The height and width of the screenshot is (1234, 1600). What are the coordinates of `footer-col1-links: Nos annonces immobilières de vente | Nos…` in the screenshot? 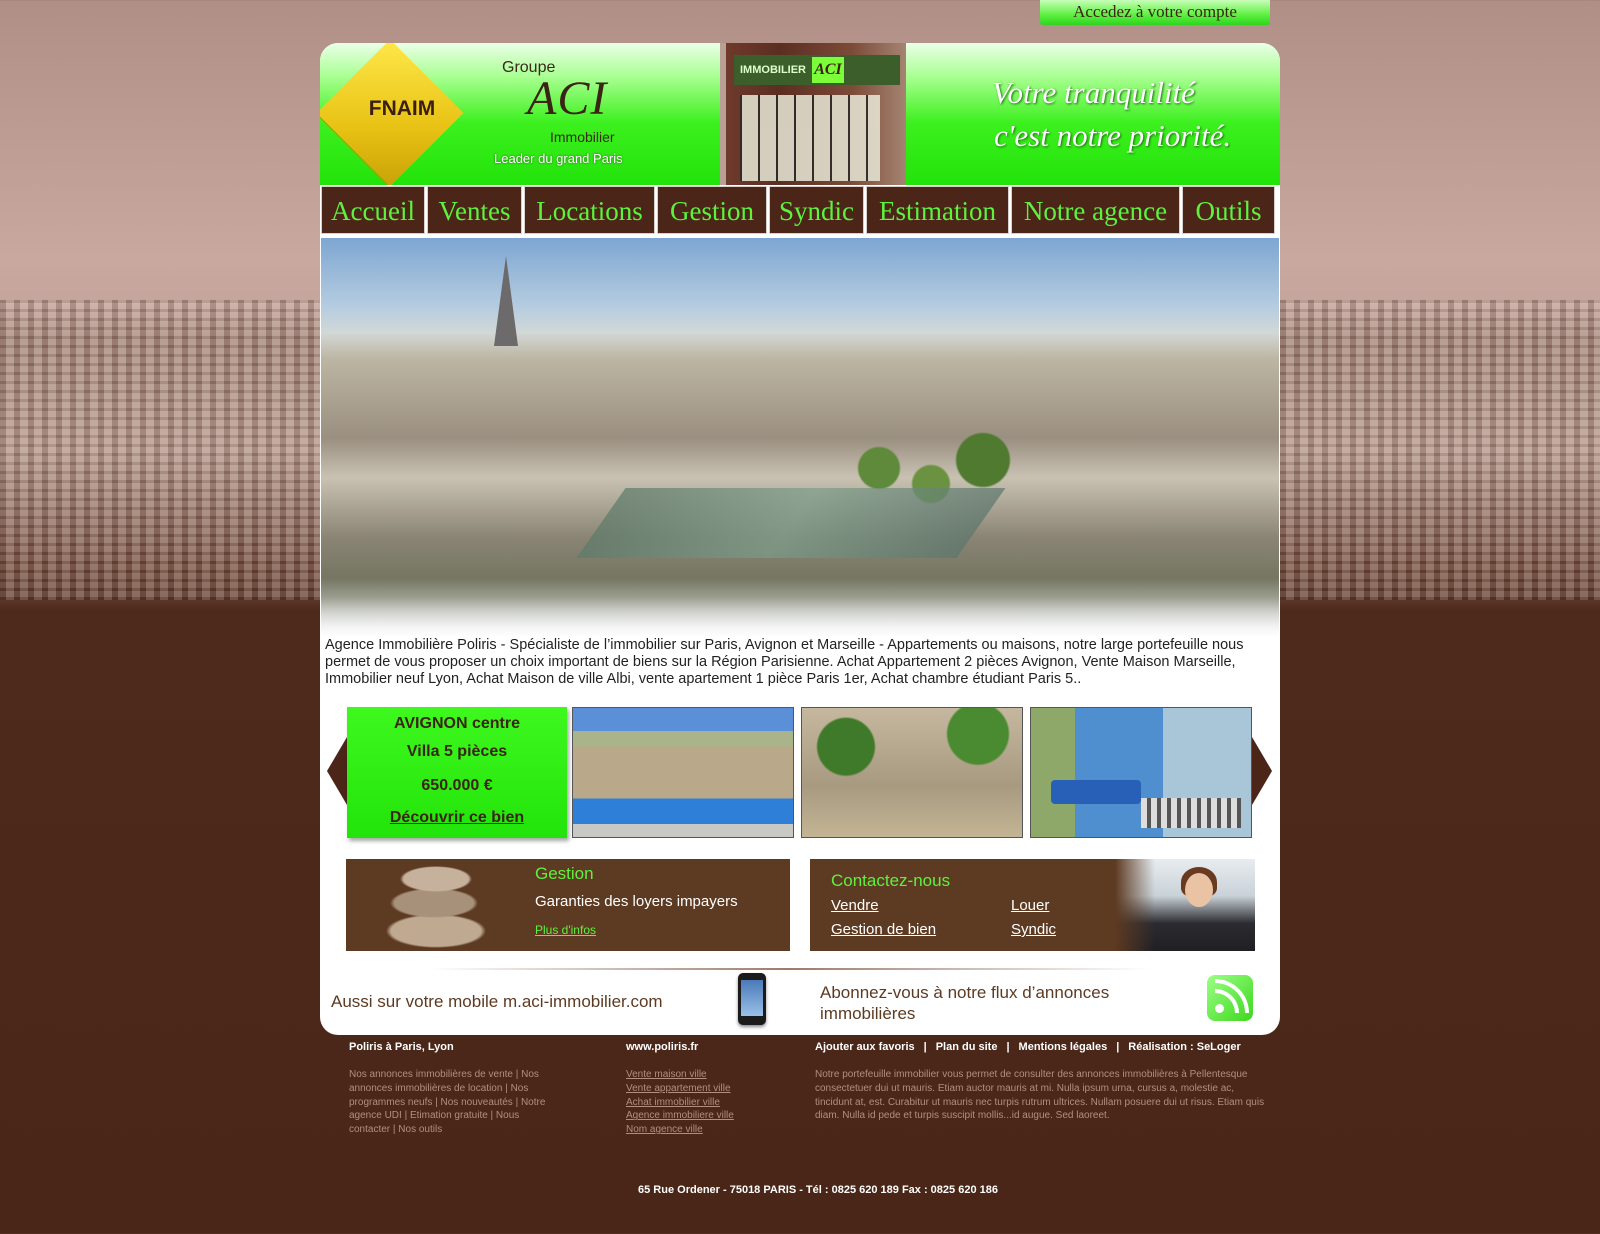 It's located at (449, 1102).